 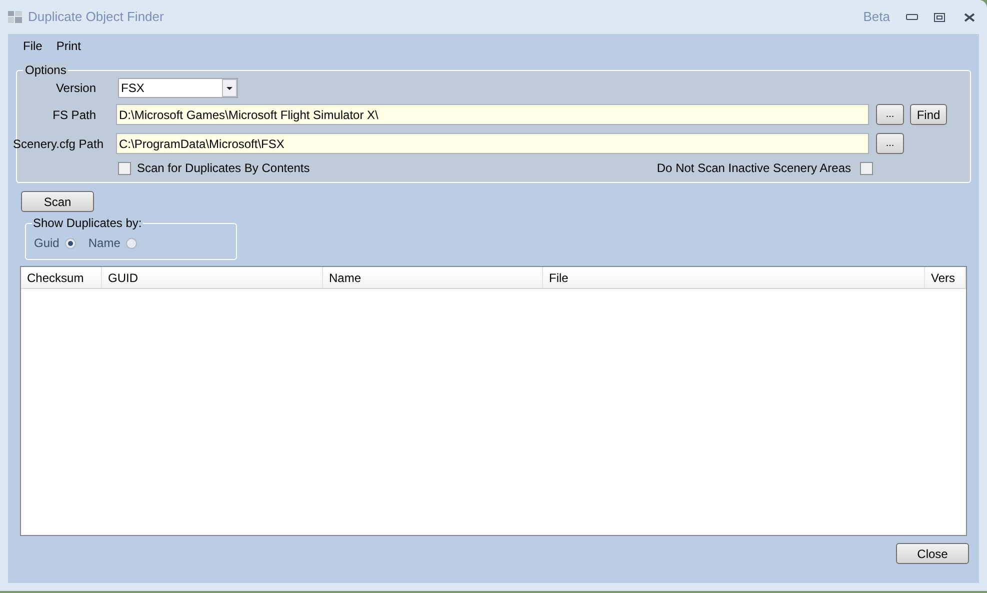 I want to click on version-dropdown: FSX, so click(x=178, y=88).